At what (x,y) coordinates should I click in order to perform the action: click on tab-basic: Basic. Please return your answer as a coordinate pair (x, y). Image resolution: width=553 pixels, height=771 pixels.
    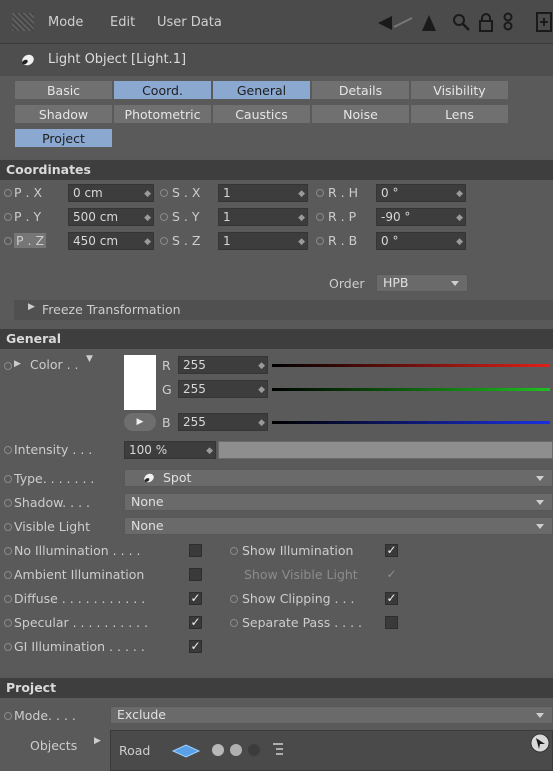
    Looking at the image, I should click on (63, 90).